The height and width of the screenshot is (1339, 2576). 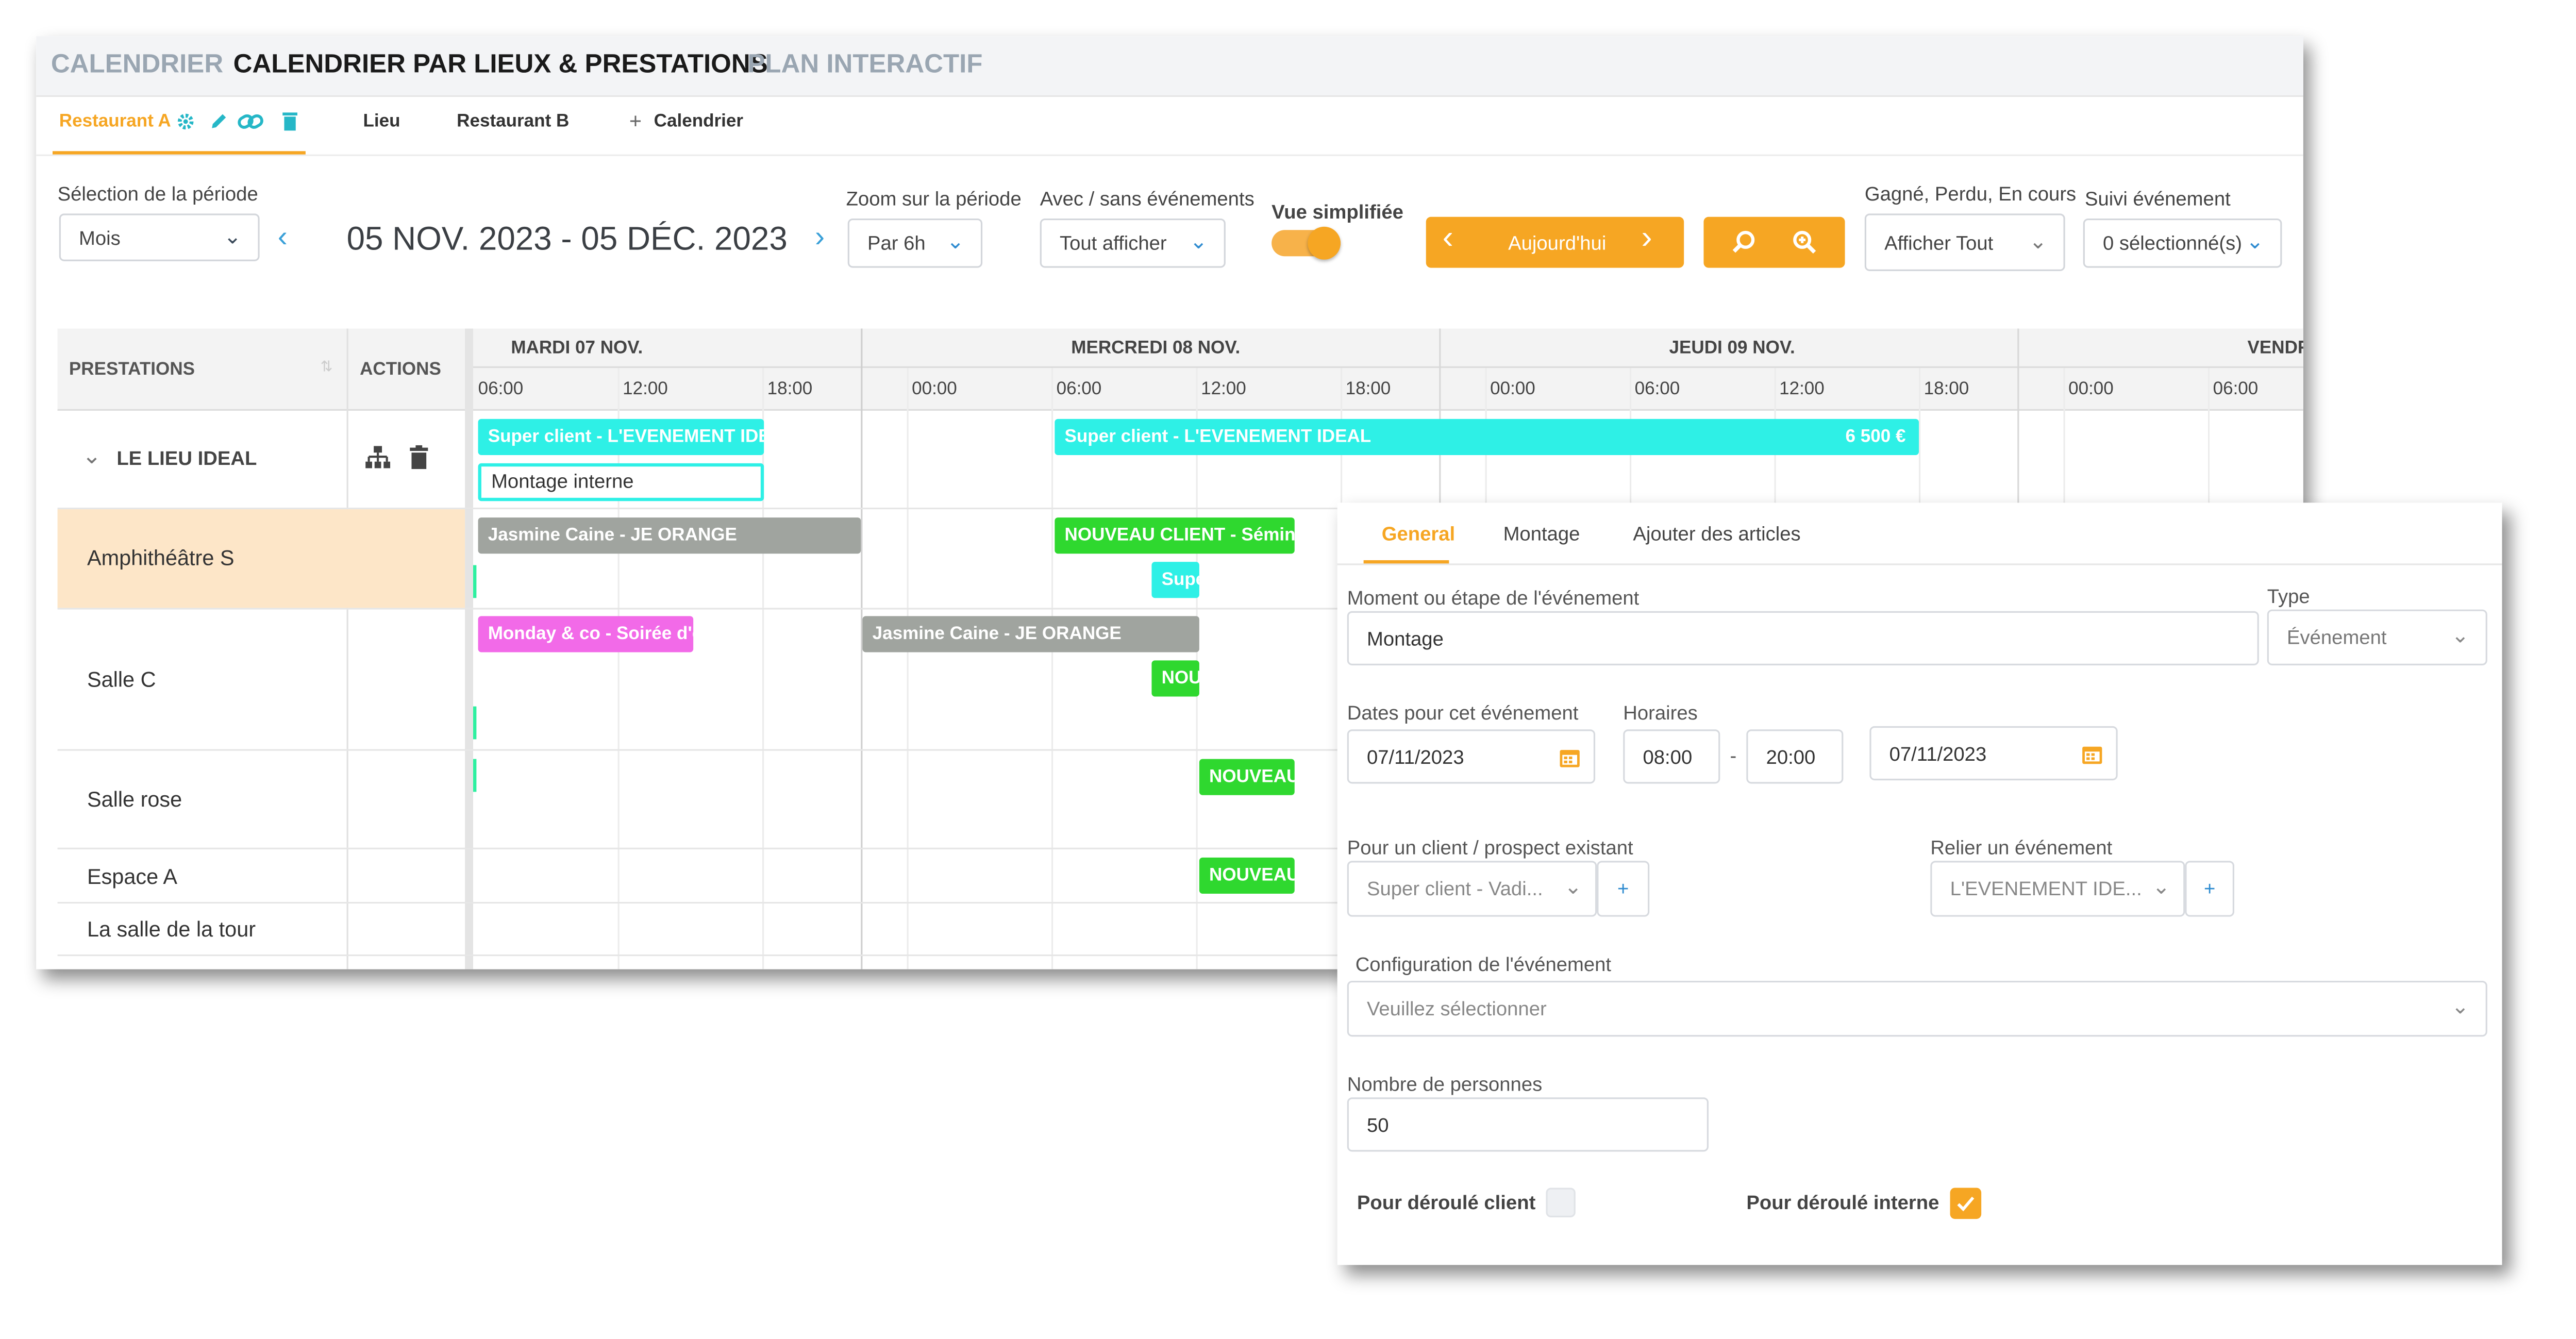 What do you see at coordinates (577, 348) in the screenshot?
I see `day-header: MARDI 07 NOV.` at bounding box center [577, 348].